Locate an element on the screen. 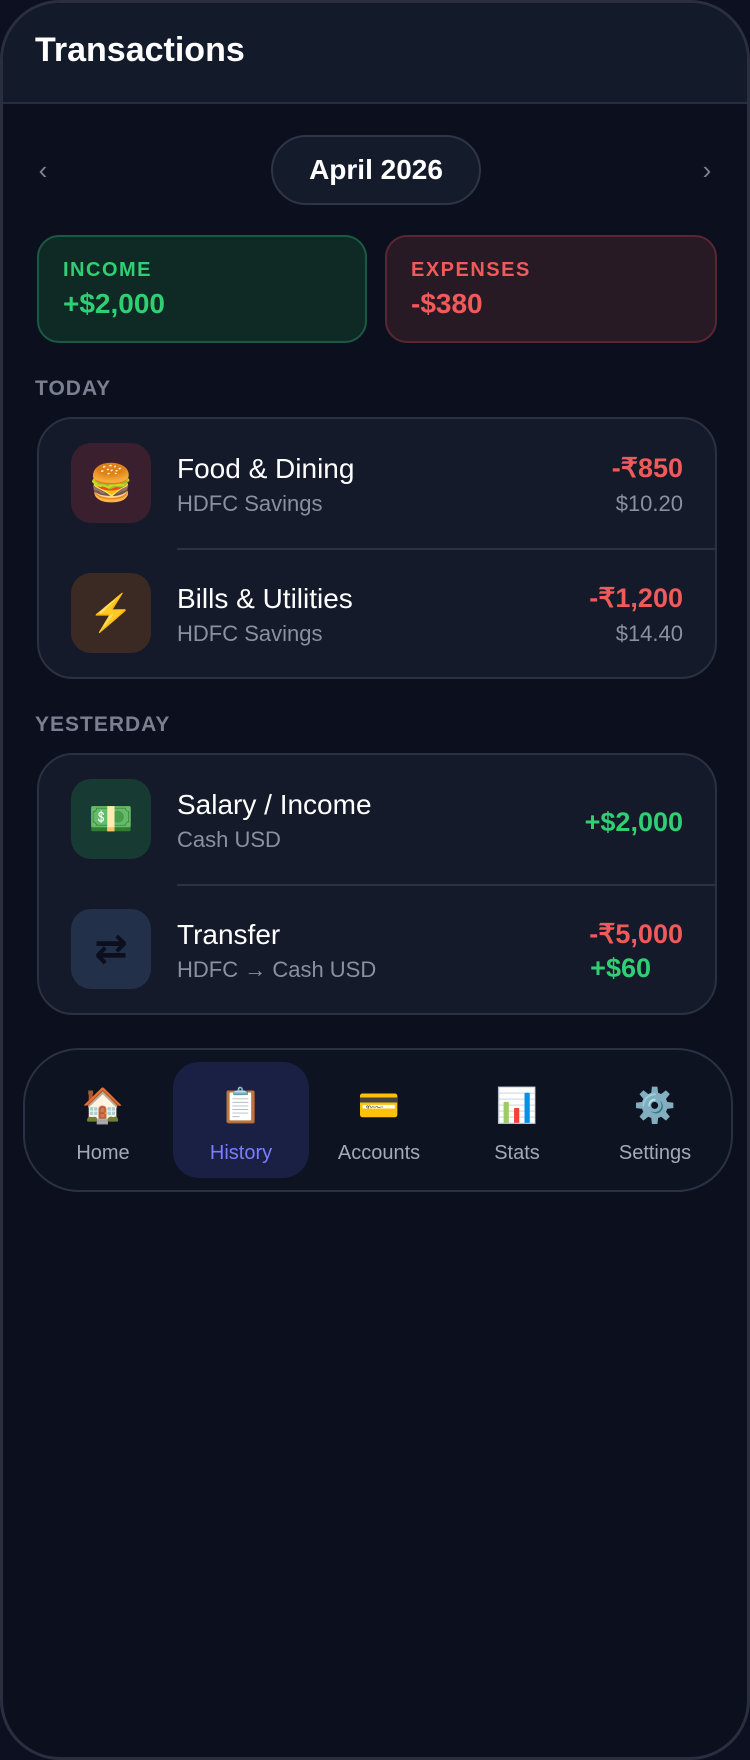 This screenshot has height=1760, width=750. transaction-second-amount: +$60 is located at coordinates (620, 968).